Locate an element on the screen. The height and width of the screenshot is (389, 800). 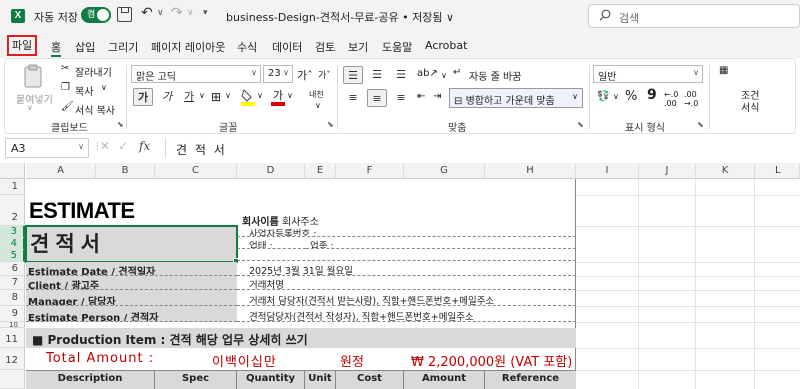
col-description: Description is located at coordinates (90, 380).